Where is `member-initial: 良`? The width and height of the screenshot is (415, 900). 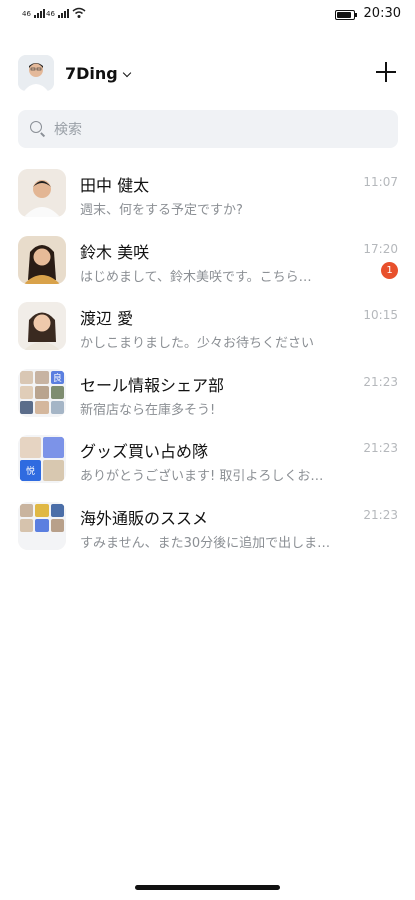
member-initial: 良 is located at coordinates (57, 377).